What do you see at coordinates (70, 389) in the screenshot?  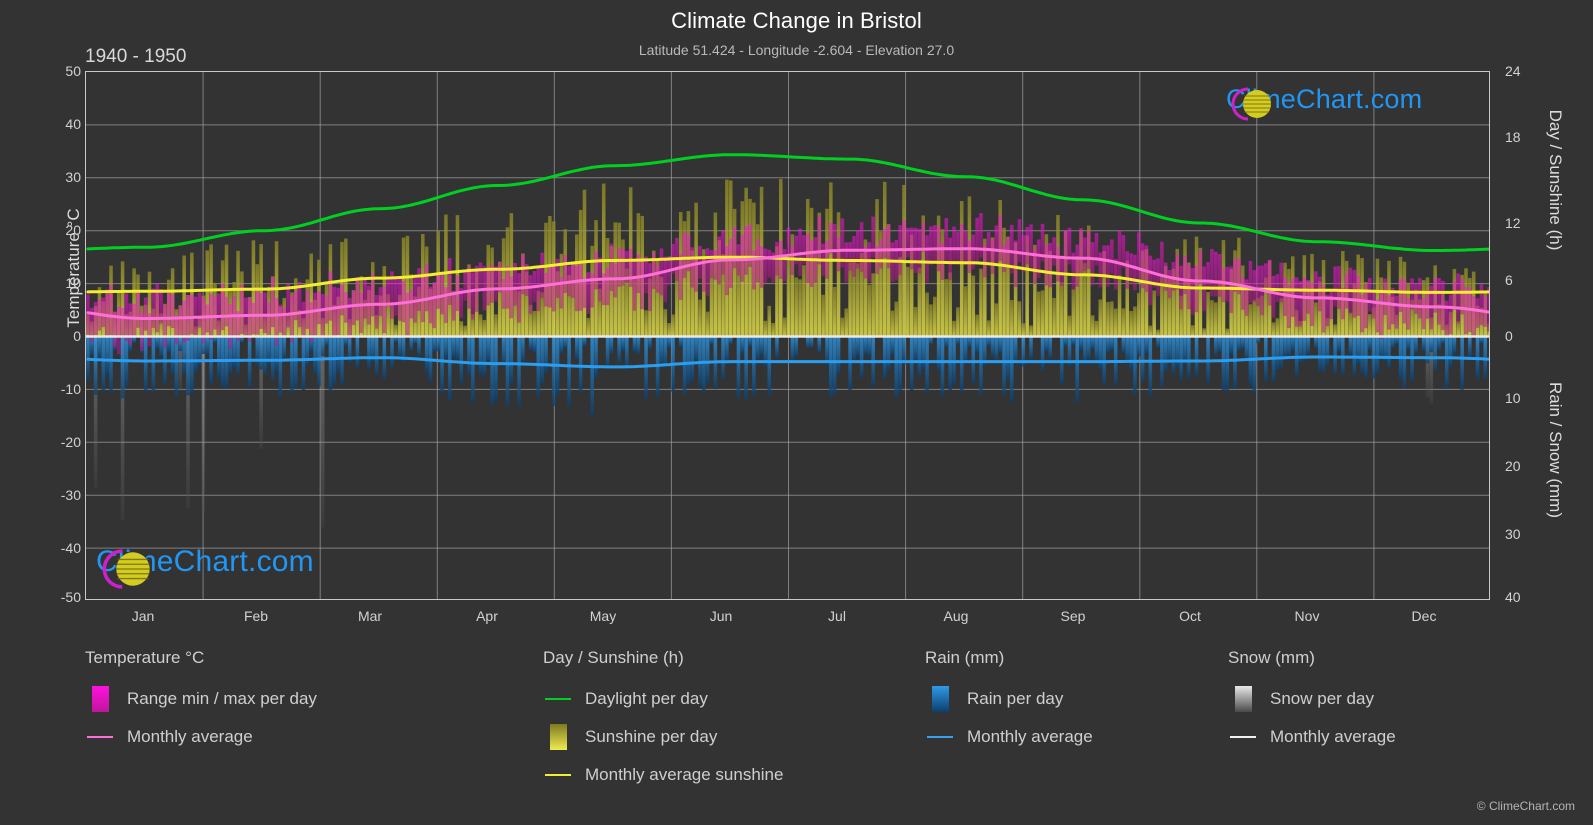 I see `y-tick-left: -10` at bounding box center [70, 389].